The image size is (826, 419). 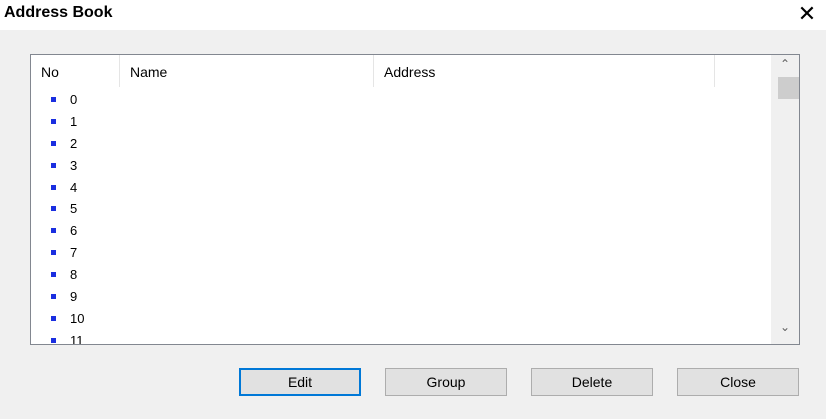 I want to click on row-number: 10, so click(x=77, y=318).